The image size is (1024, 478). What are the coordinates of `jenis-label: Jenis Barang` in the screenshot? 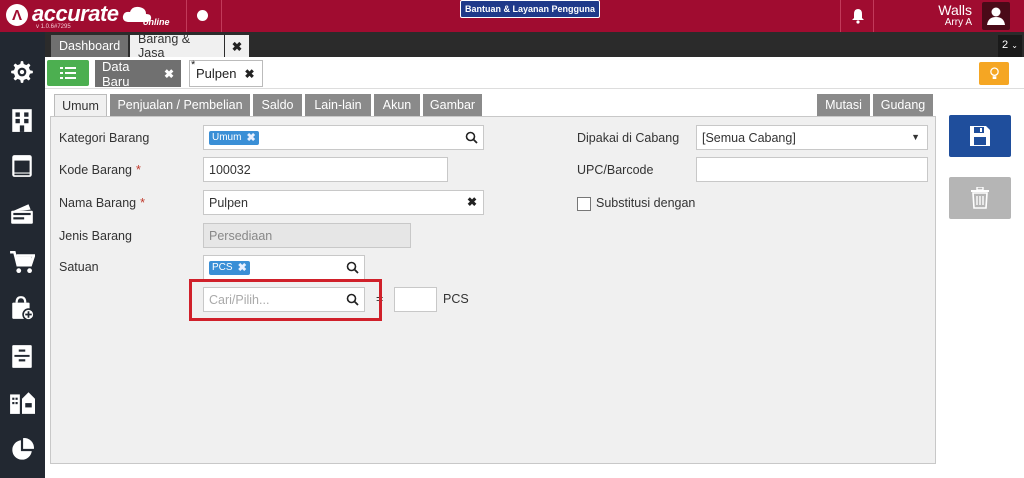 It's located at (95, 236).